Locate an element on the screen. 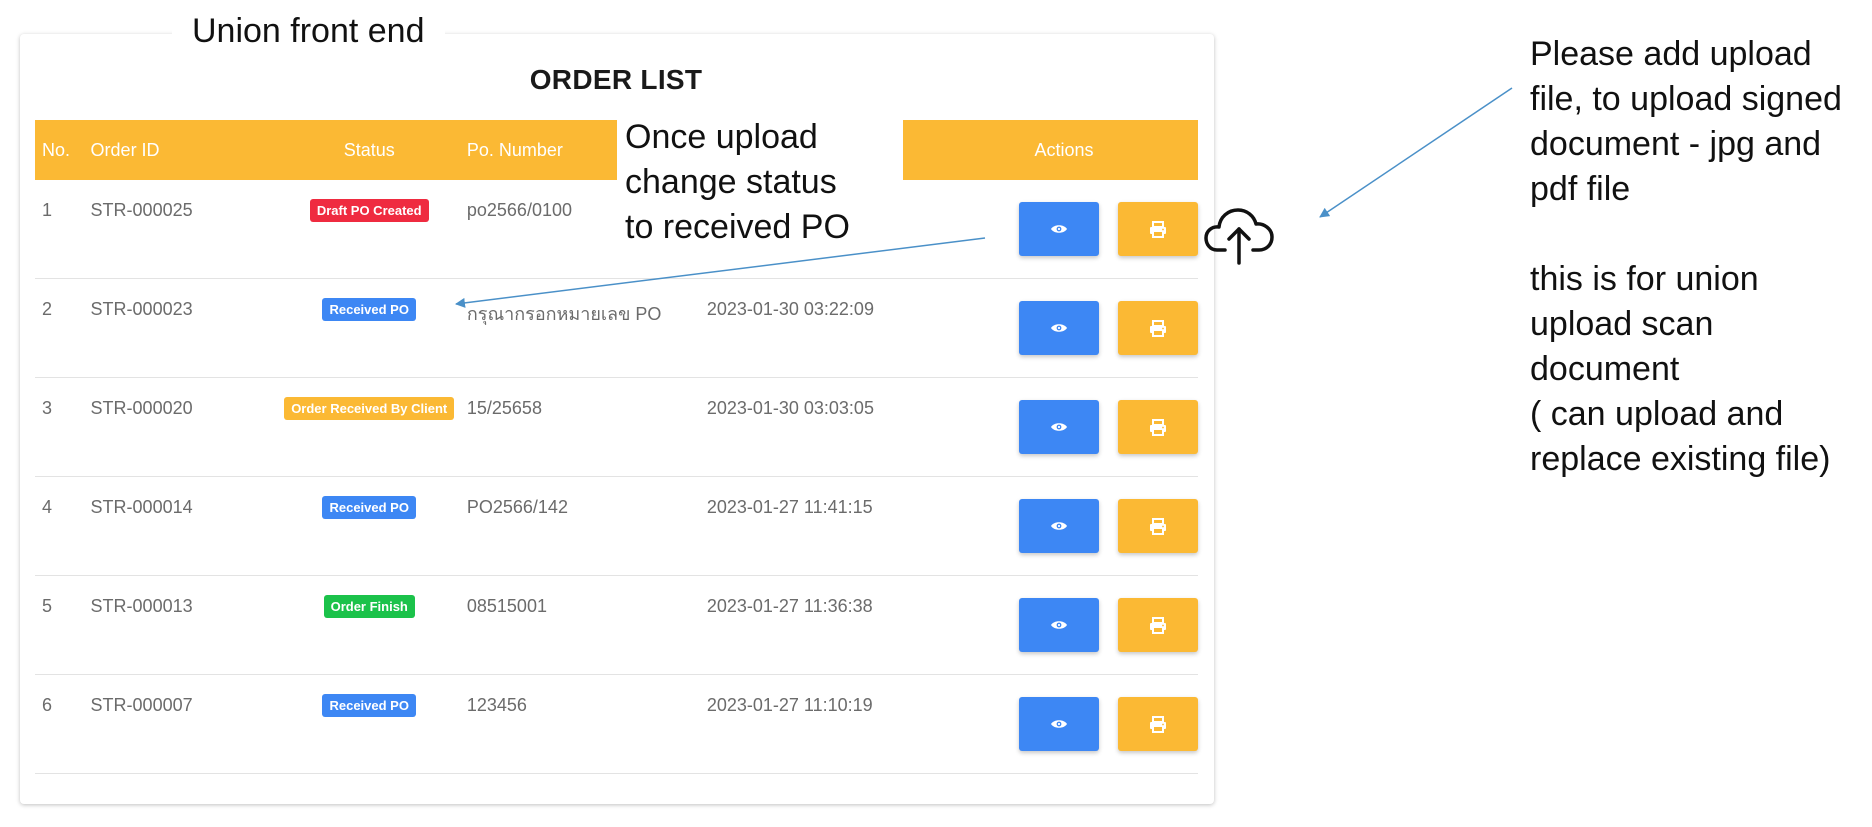 The height and width of the screenshot is (827, 1872). date-cell: 2023-01-30 03:22:09 is located at coordinates (818, 328).